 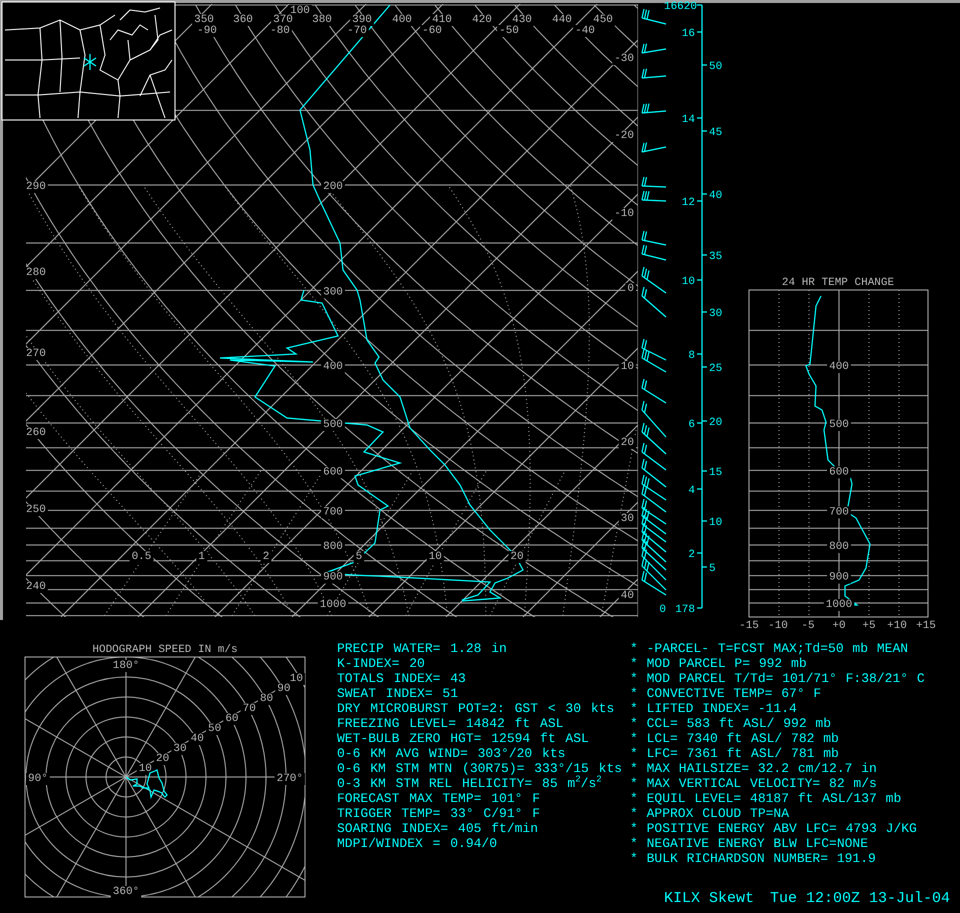 I want to click on theta-label: 360, so click(x=243, y=20).